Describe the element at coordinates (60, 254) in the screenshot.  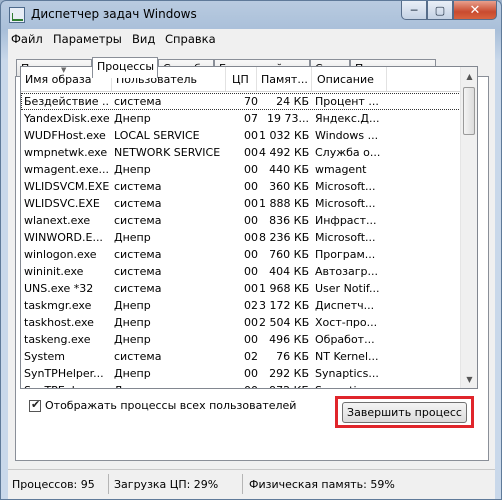
I see `process-name: winlogon.exe` at that location.